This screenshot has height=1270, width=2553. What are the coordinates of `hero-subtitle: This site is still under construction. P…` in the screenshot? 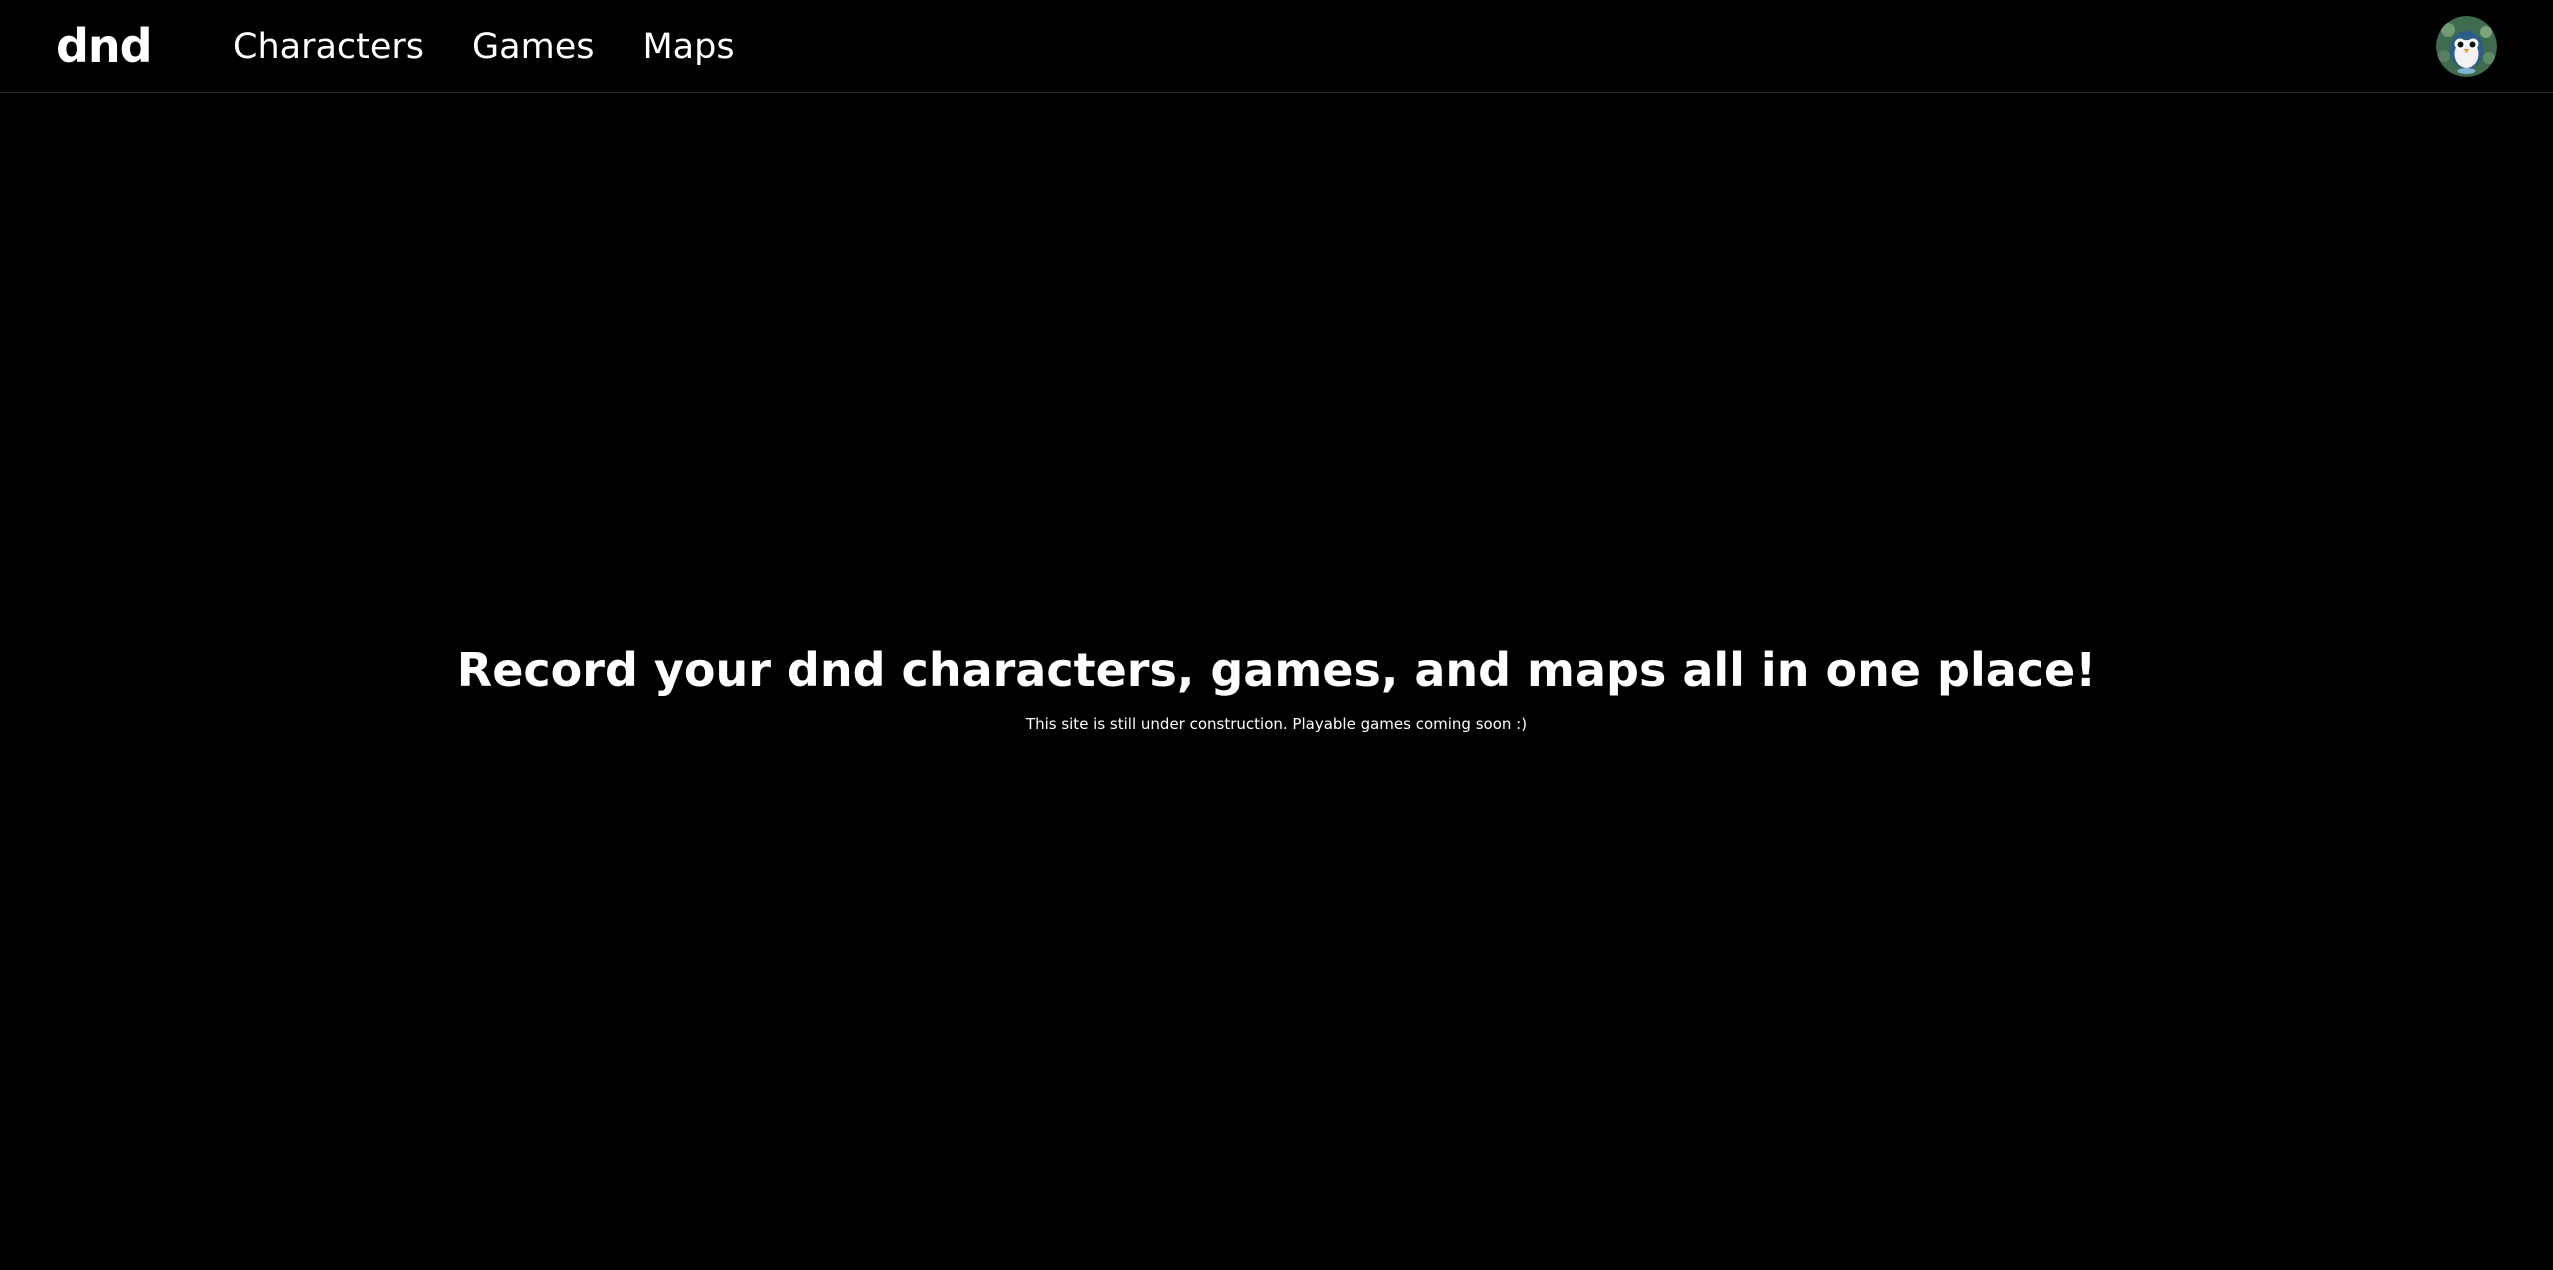 It's located at (1276, 724).